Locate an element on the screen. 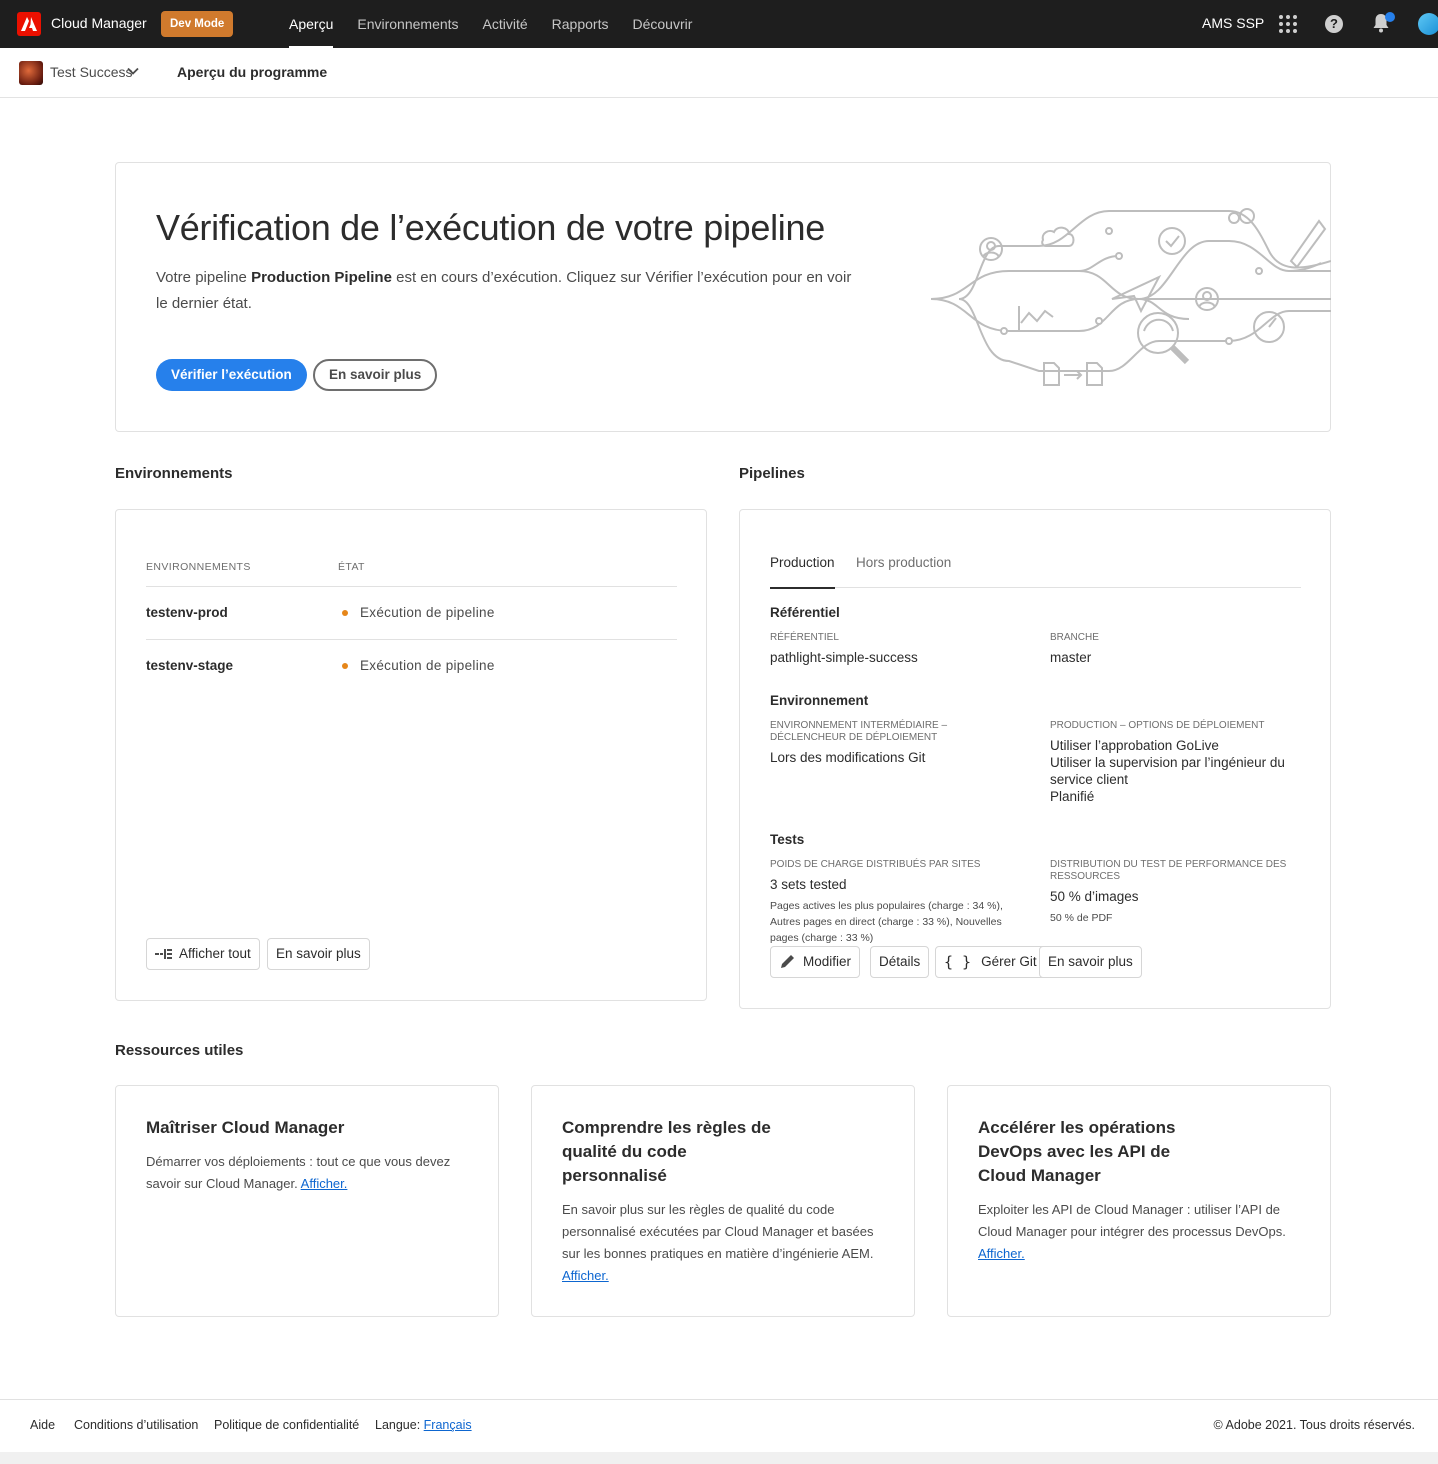 This screenshot has height=1464, width=1438. repository-section-title: Référentiel is located at coordinates (805, 612).